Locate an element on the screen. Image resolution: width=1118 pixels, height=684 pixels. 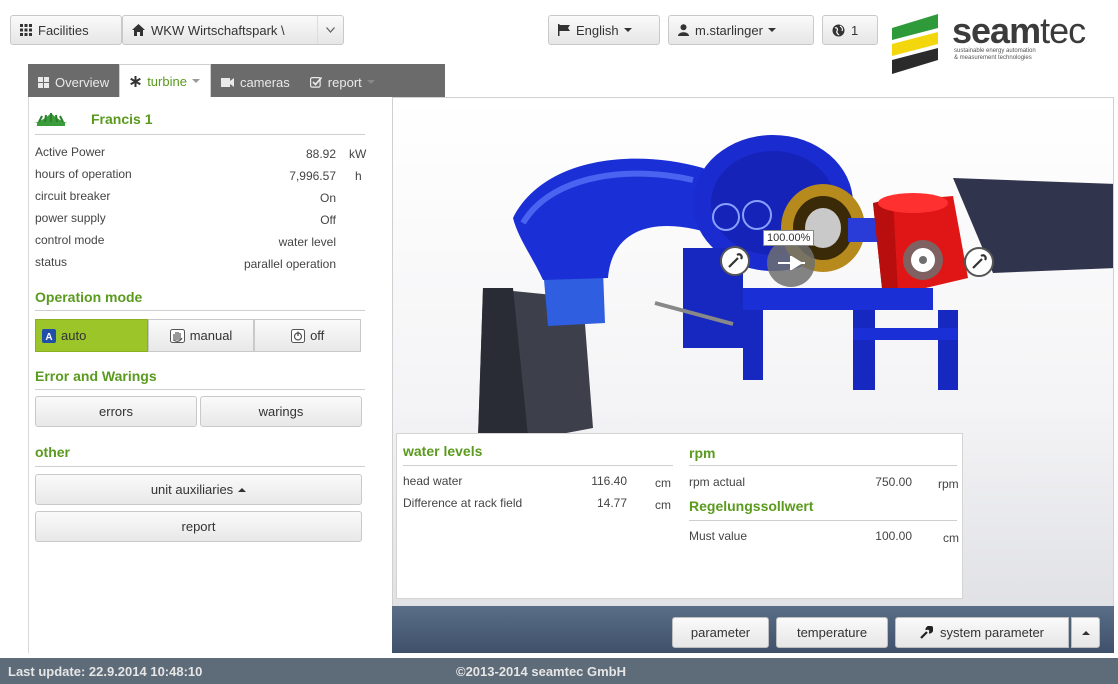
logo-mark-icon is located at coordinates (915, 44).